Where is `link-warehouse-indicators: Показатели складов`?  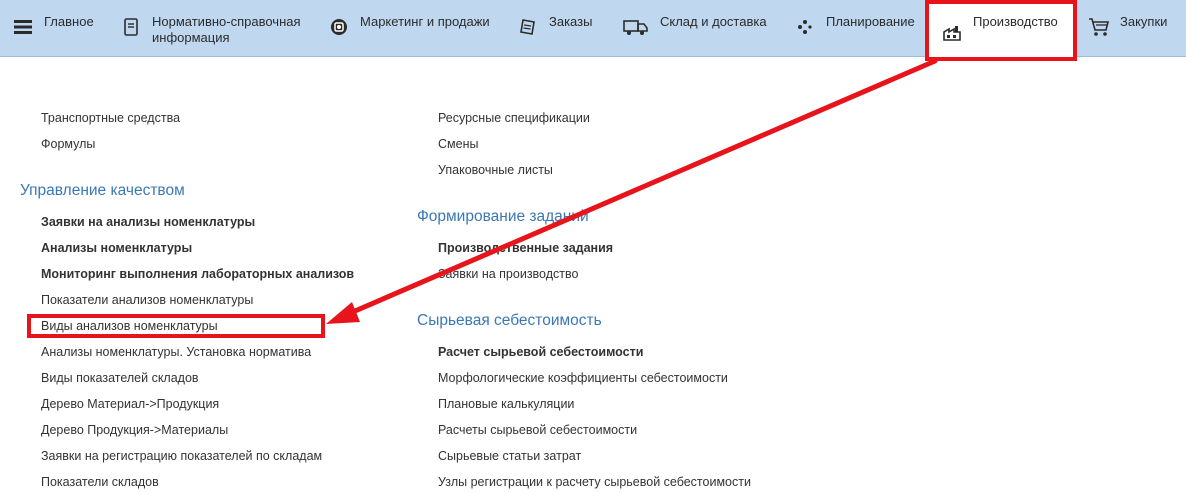
link-warehouse-indicators: Показатели складов is located at coordinates (100, 482).